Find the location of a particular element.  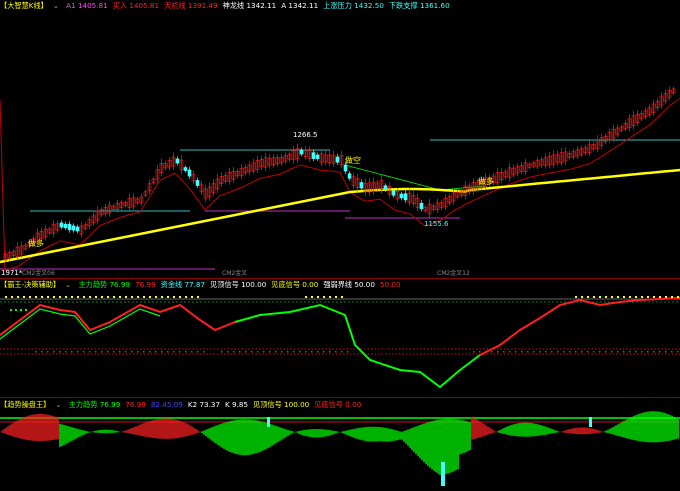

indicator-value: 50.00 is located at coordinates (390, 284).